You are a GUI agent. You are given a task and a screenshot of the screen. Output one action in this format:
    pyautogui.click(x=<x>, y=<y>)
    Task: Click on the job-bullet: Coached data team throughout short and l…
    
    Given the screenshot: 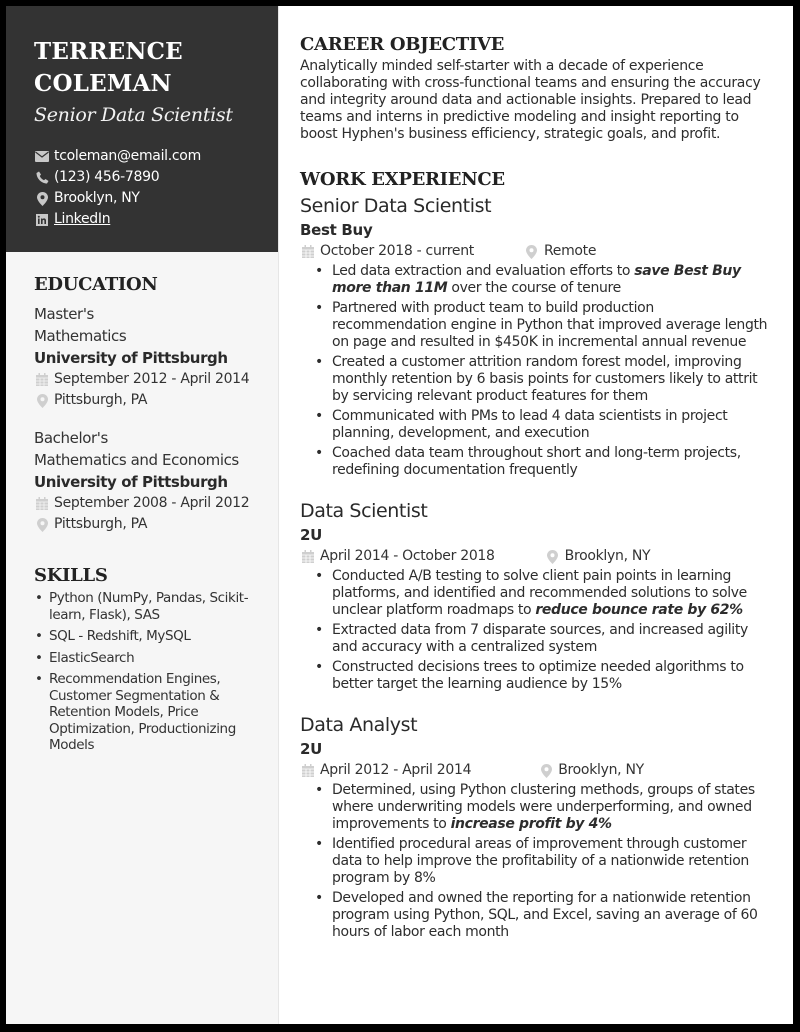 What is the action you would take?
    pyautogui.click(x=543, y=462)
    